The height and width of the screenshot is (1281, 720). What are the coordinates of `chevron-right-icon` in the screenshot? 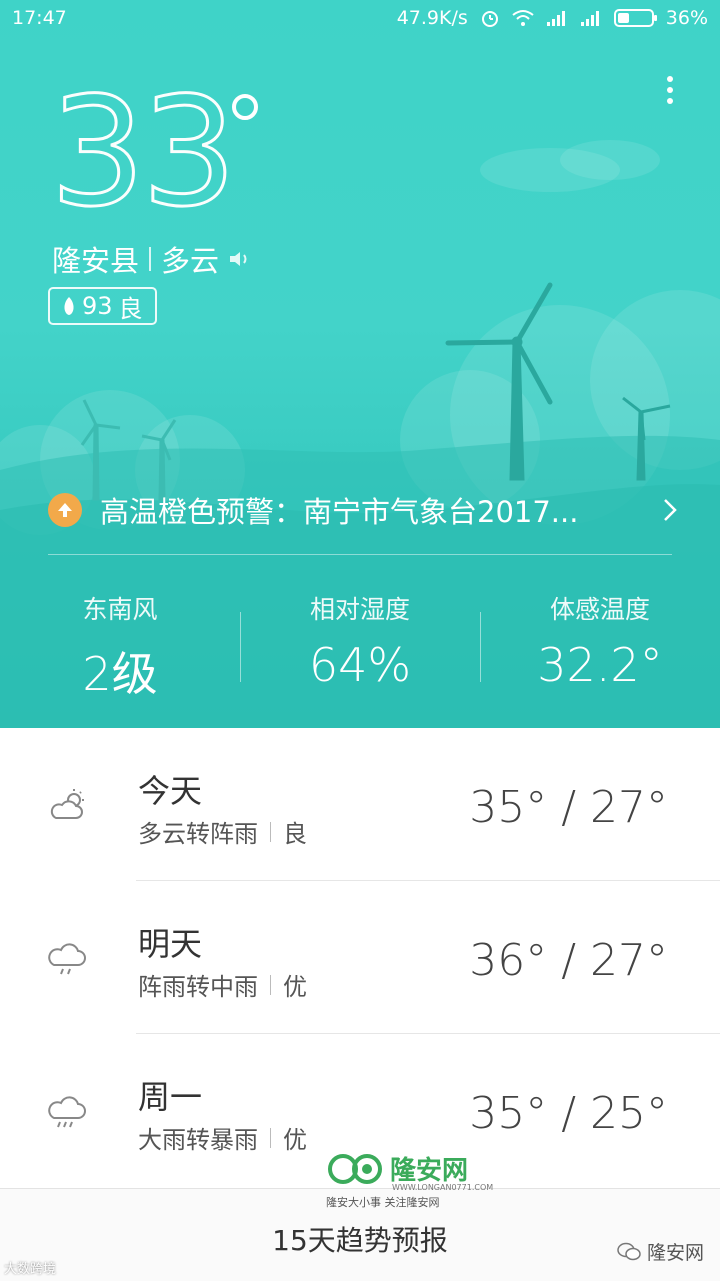 It's located at (670, 510).